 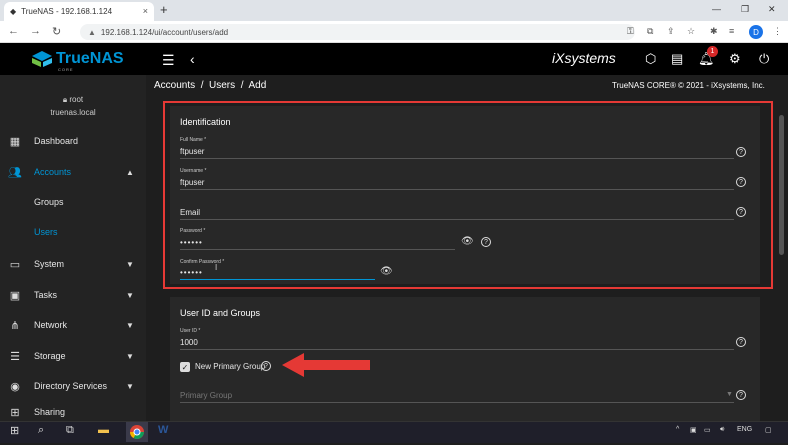 What do you see at coordinates (326, 365) in the screenshot?
I see `annotation-arrow-icon` at bounding box center [326, 365].